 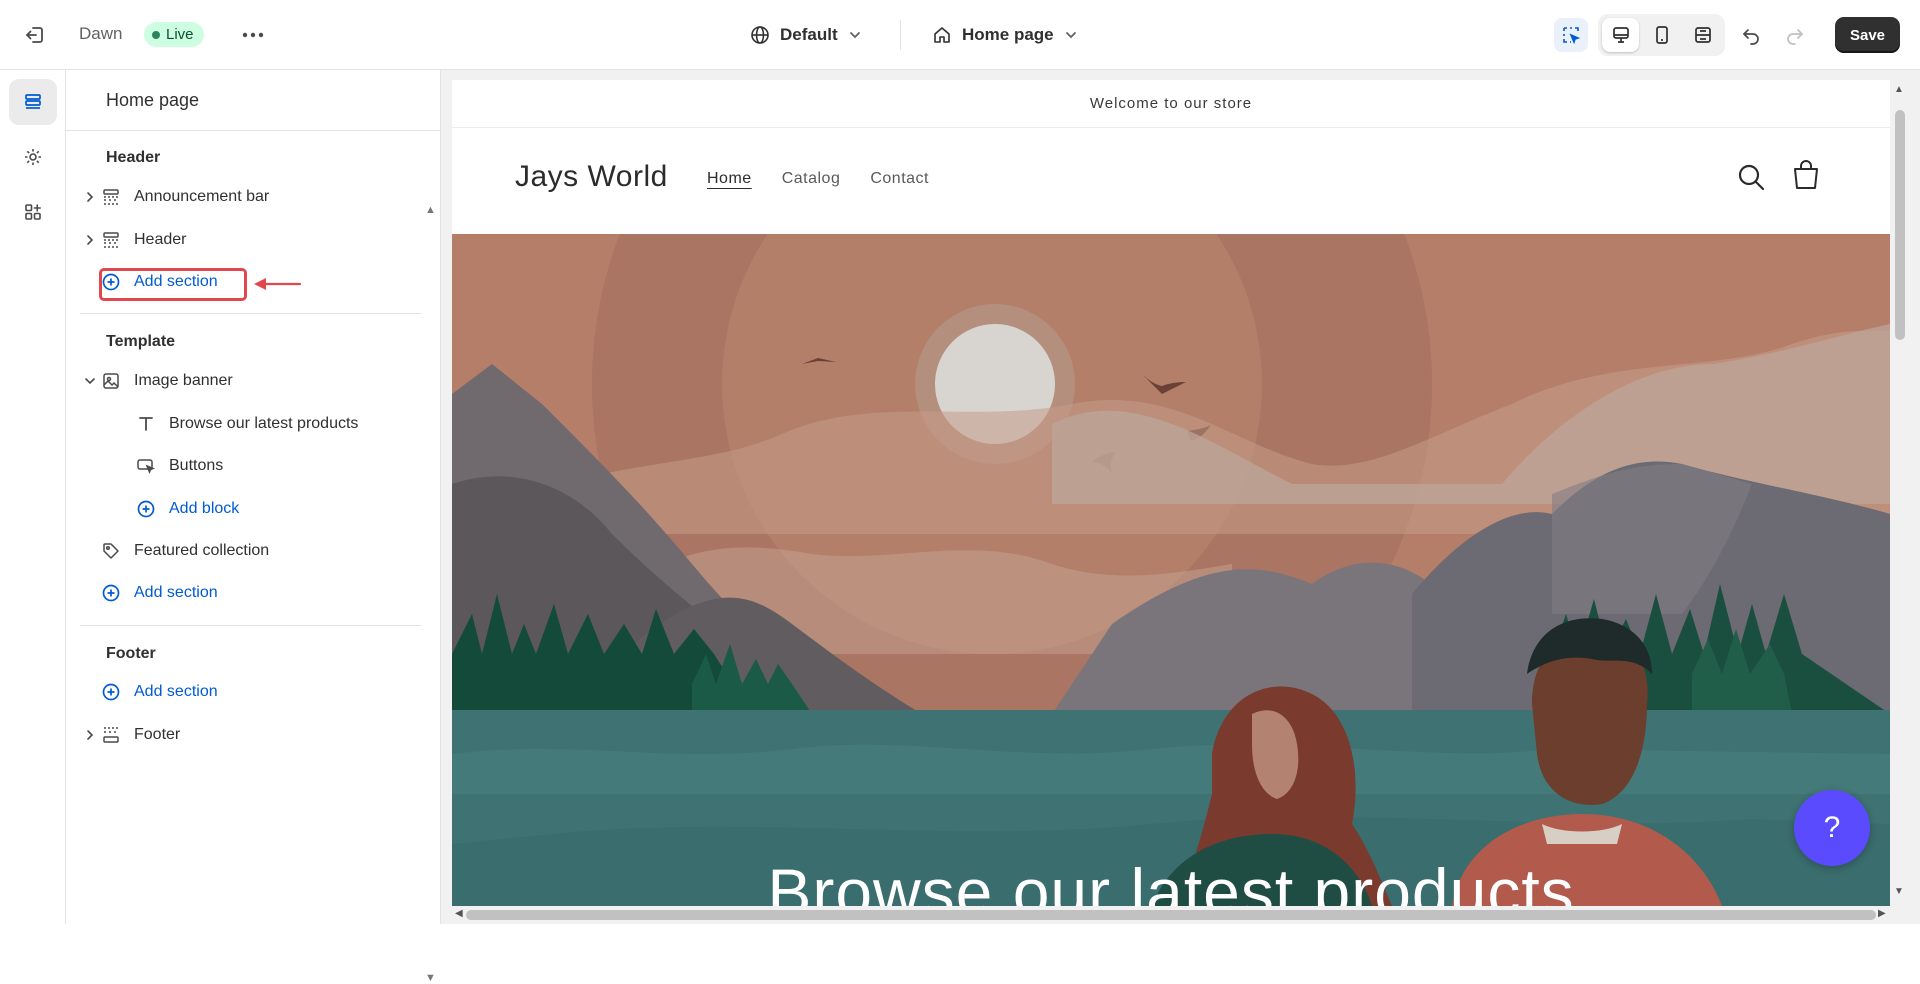 I want to click on globe-icon, so click(x=760, y=35).